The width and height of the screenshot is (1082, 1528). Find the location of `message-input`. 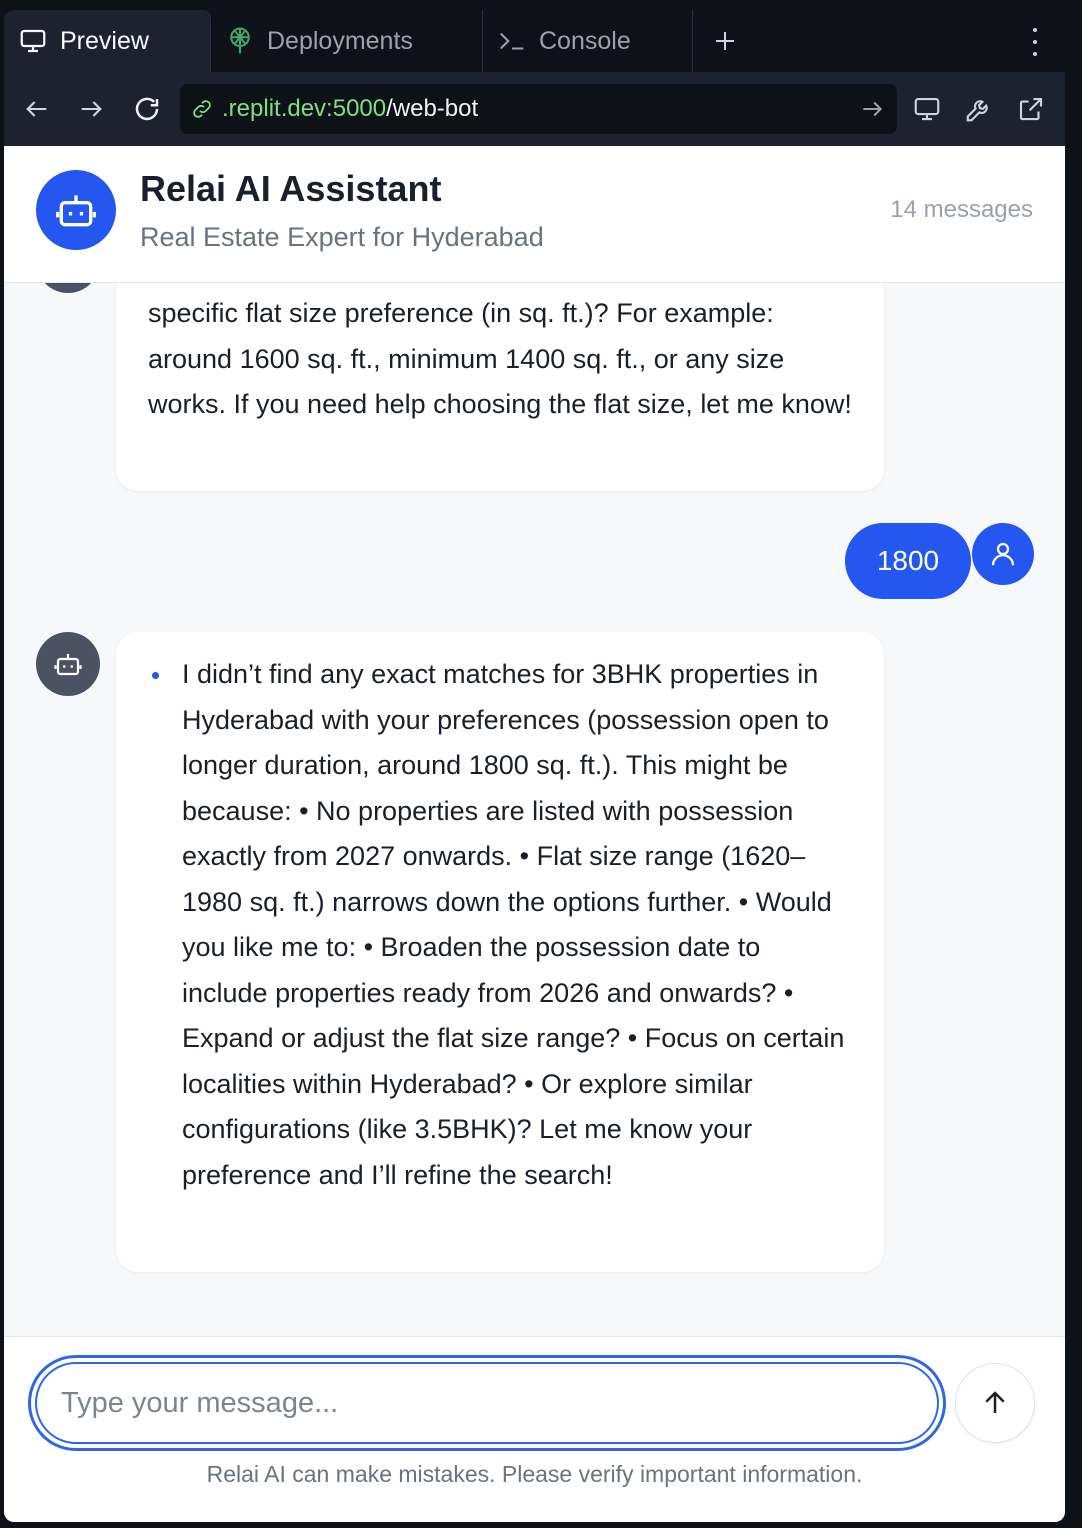

message-input is located at coordinates (487, 1403).